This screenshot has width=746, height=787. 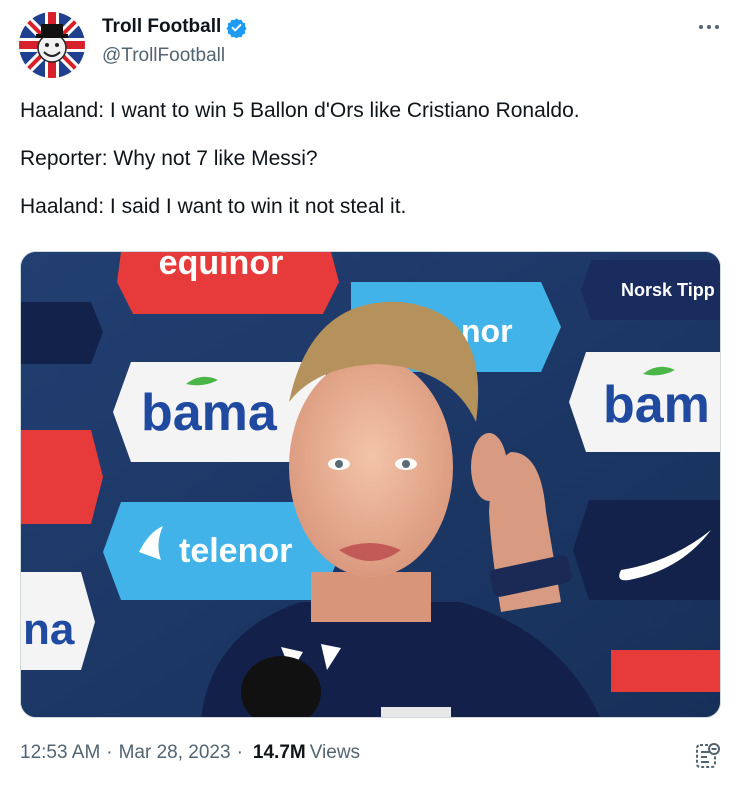 I want to click on tweet-meta: 12:53 AM · Mar 28, 2023 · 14.7M Views, so click(x=190, y=753).